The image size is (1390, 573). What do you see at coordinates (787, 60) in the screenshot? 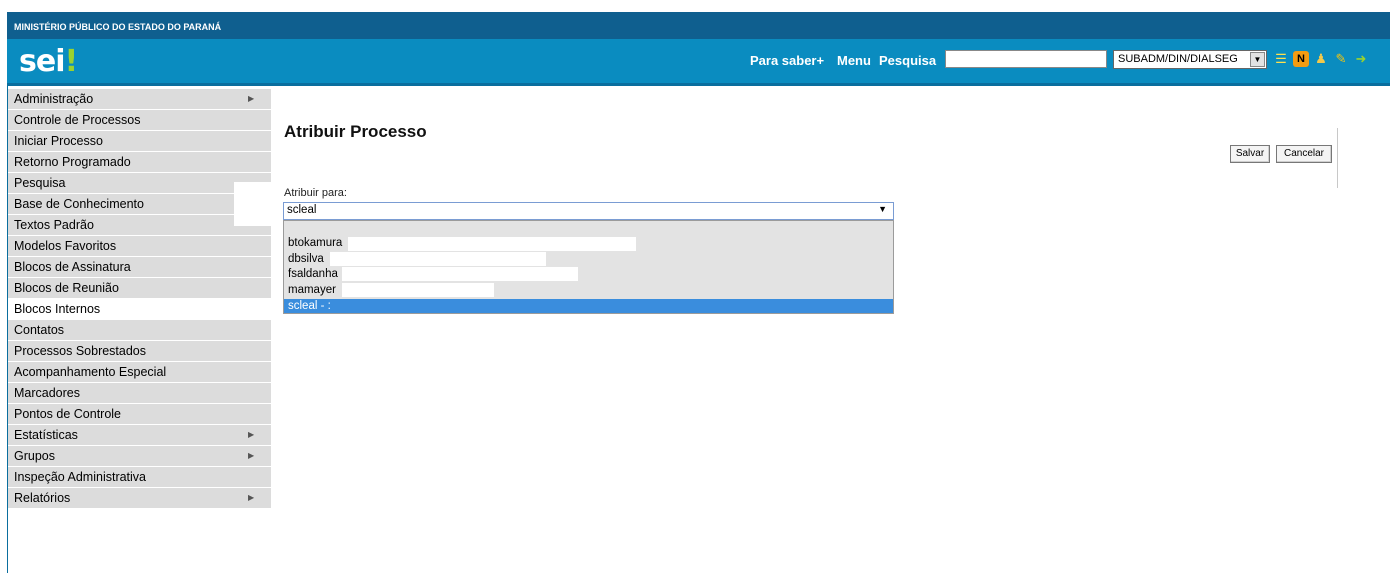
I see `para-saber-link: Para saber+` at bounding box center [787, 60].